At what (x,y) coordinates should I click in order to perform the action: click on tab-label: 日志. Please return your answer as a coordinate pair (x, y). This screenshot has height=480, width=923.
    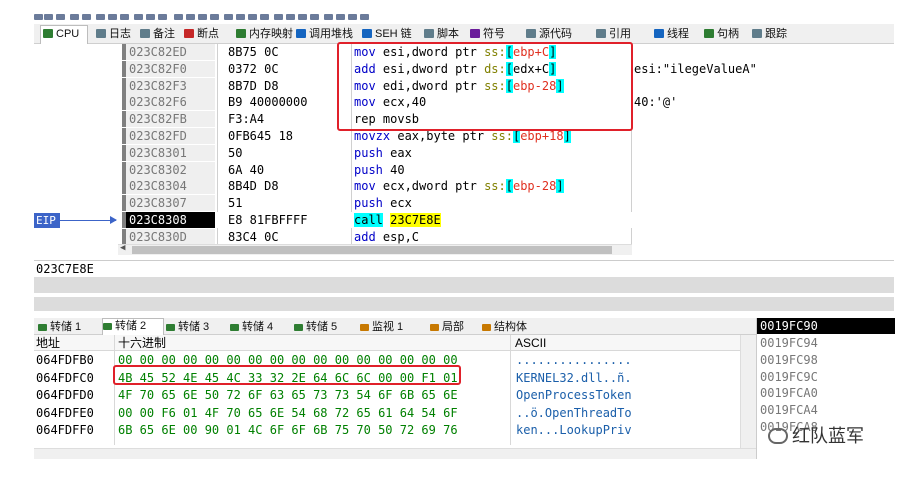
    Looking at the image, I should click on (120, 34).